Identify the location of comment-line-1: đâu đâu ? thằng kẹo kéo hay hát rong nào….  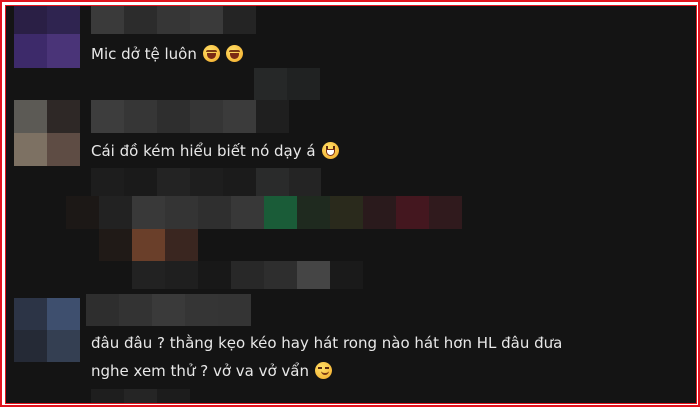
(327, 343).